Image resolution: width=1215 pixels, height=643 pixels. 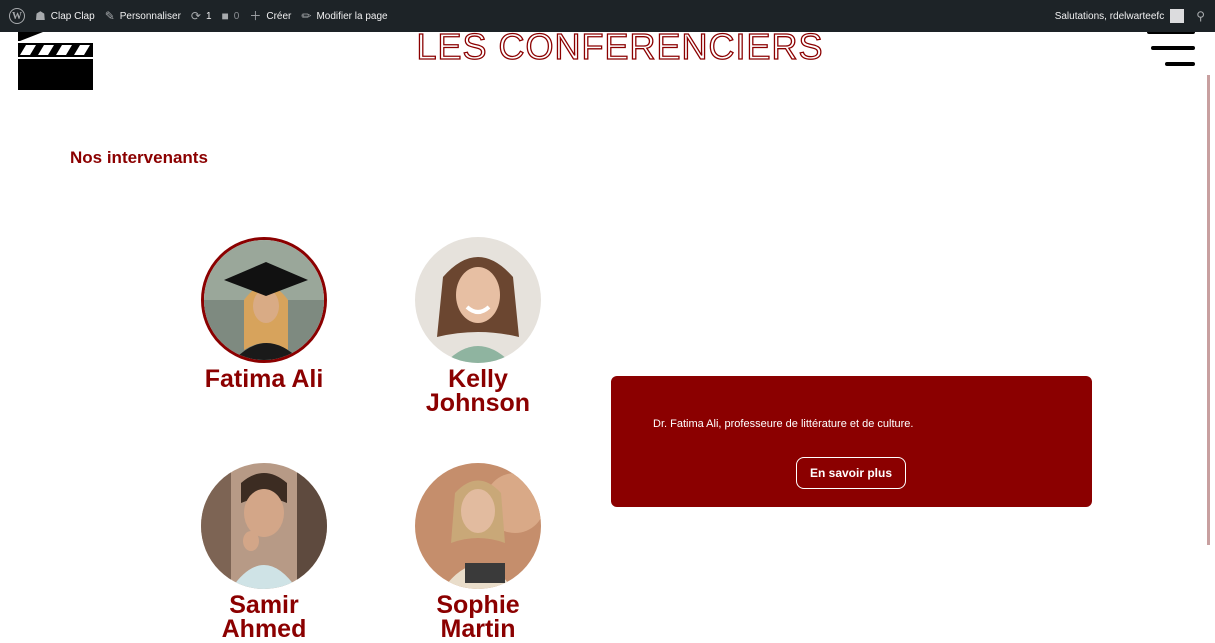 What do you see at coordinates (55, 61) in the screenshot?
I see `clapperboard-logo-icon` at bounding box center [55, 61].